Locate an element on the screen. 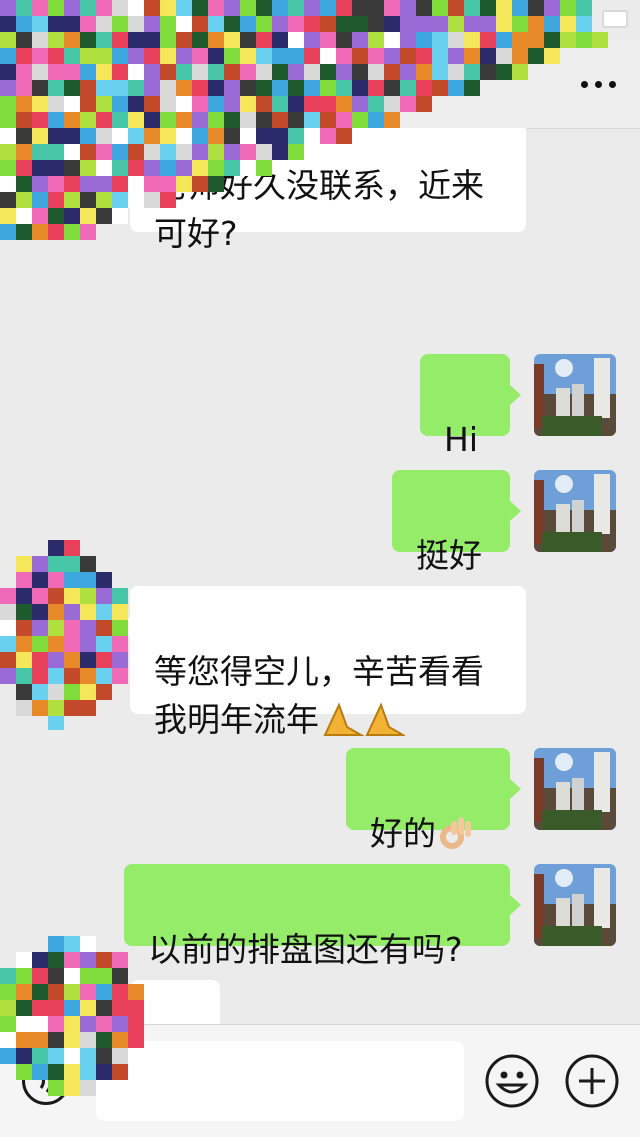 This screenshot has width=640, height=1137. message-bubble-outgoing: Hi is located at coordinates (465, 406).